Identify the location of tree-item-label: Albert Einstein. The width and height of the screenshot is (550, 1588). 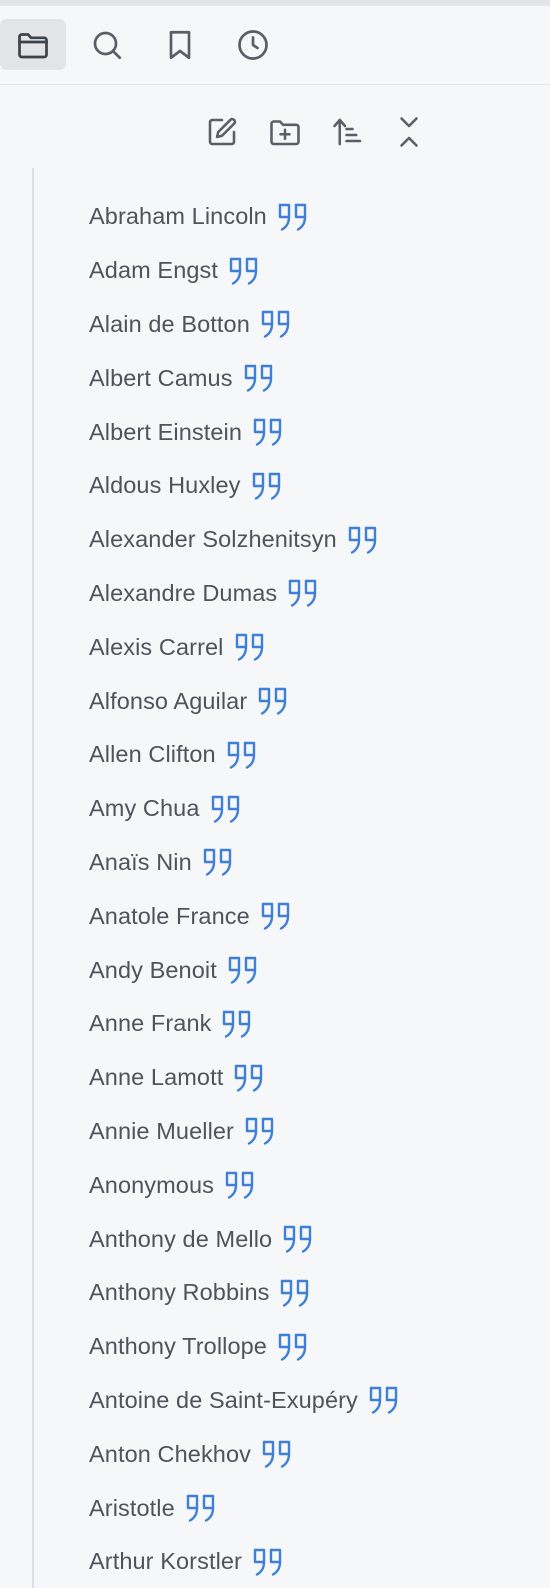
(166, 431).